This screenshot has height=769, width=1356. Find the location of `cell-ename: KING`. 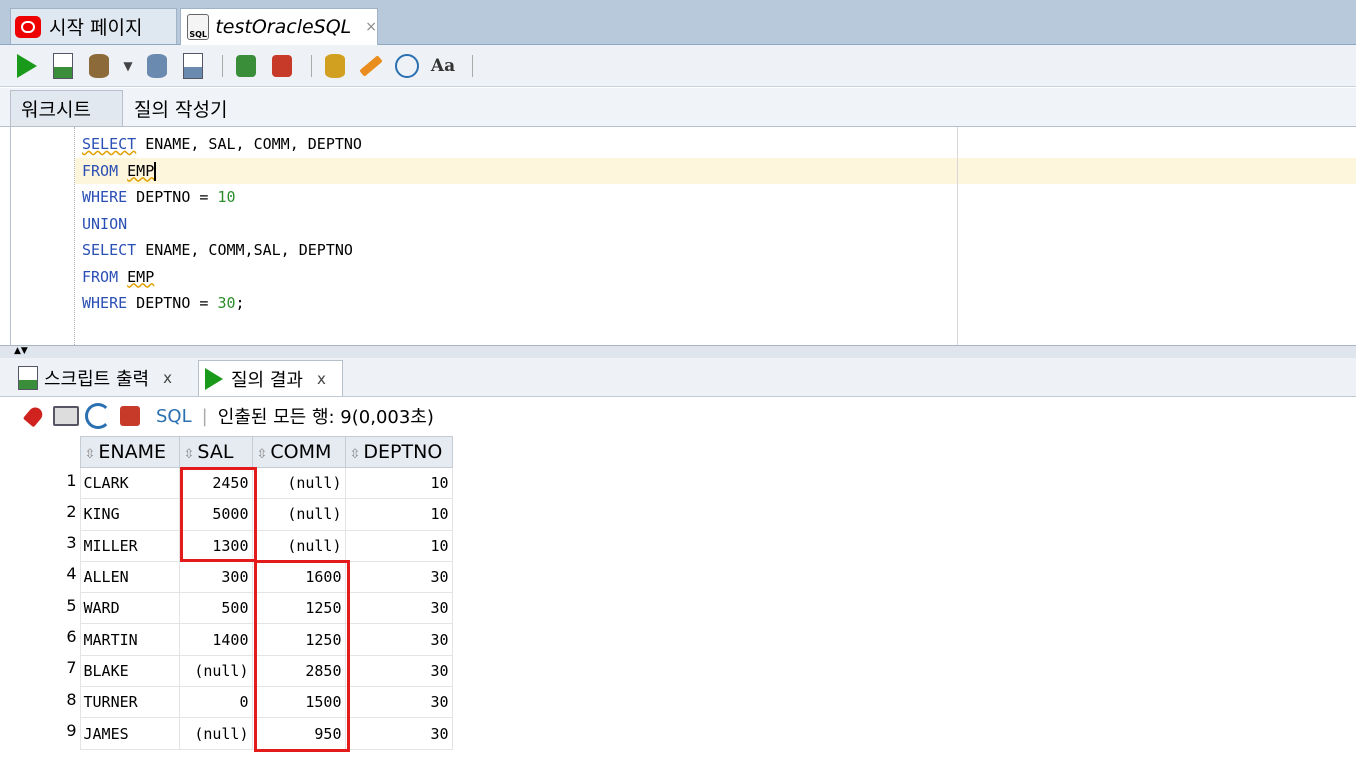

cell-ename: KING is located at coordinates (129, 514).